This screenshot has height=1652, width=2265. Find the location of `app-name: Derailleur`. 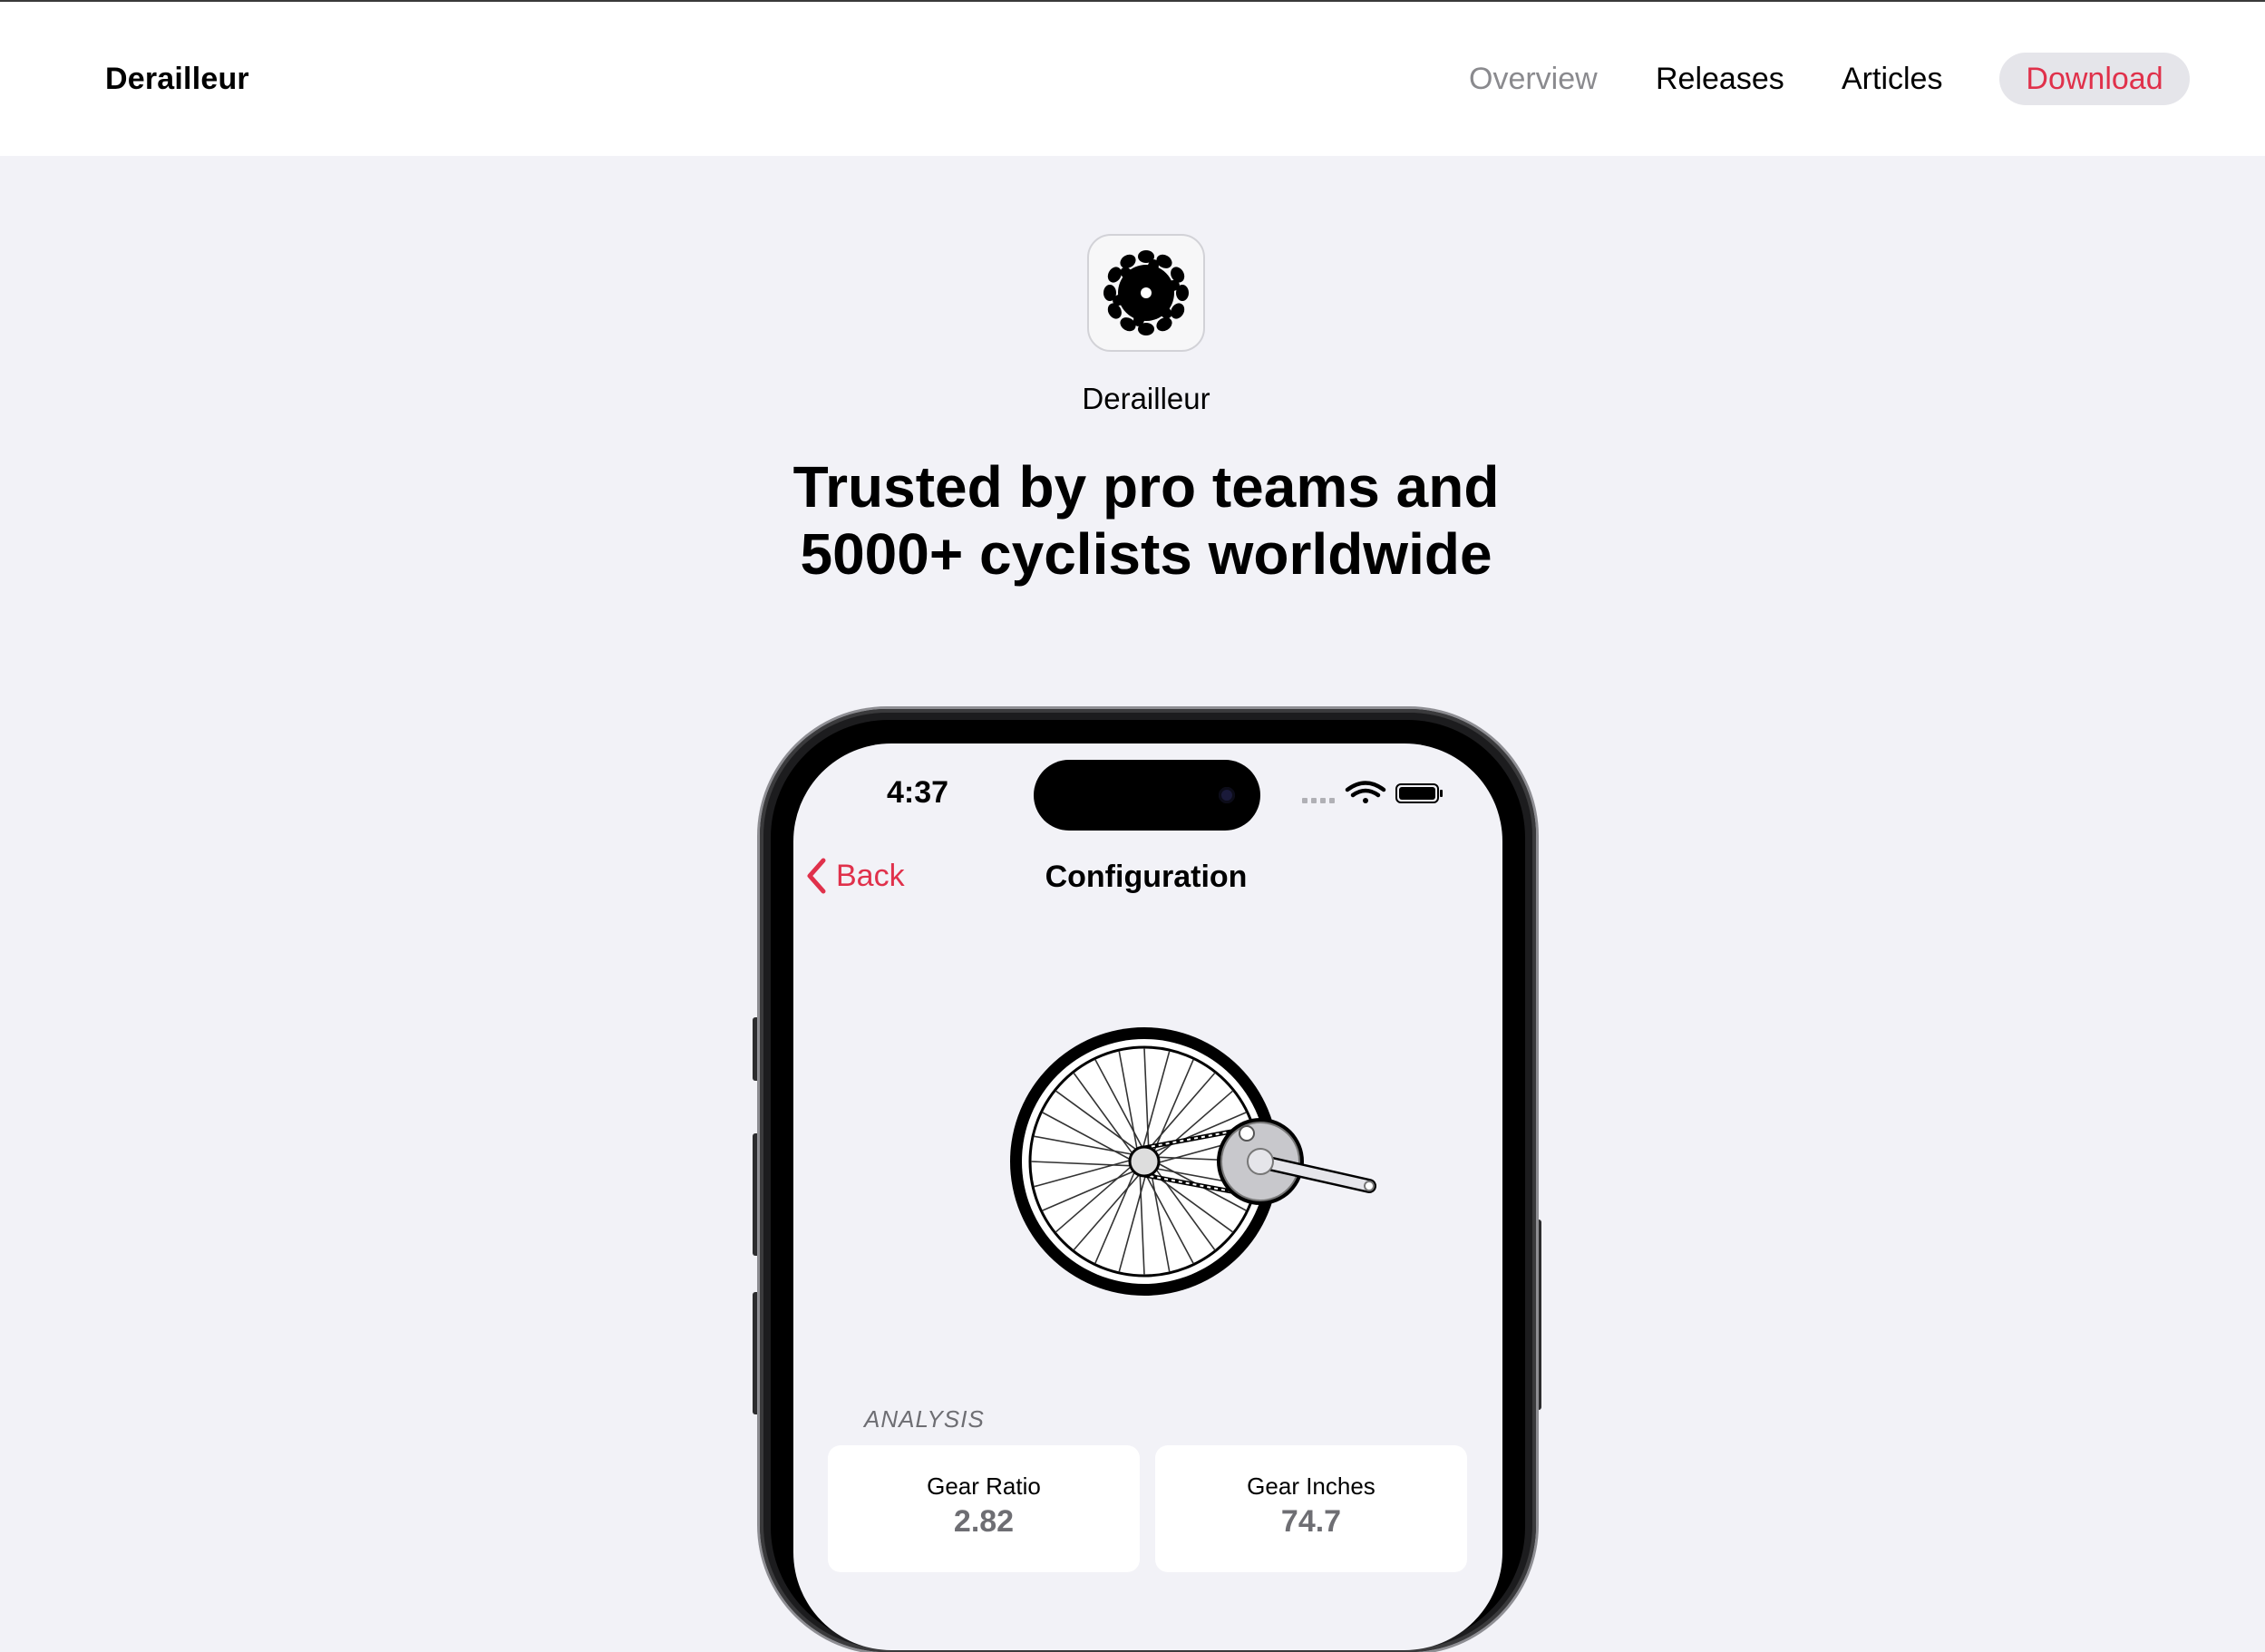

app-name: Derailleur is located at coordinates (1146, 399).